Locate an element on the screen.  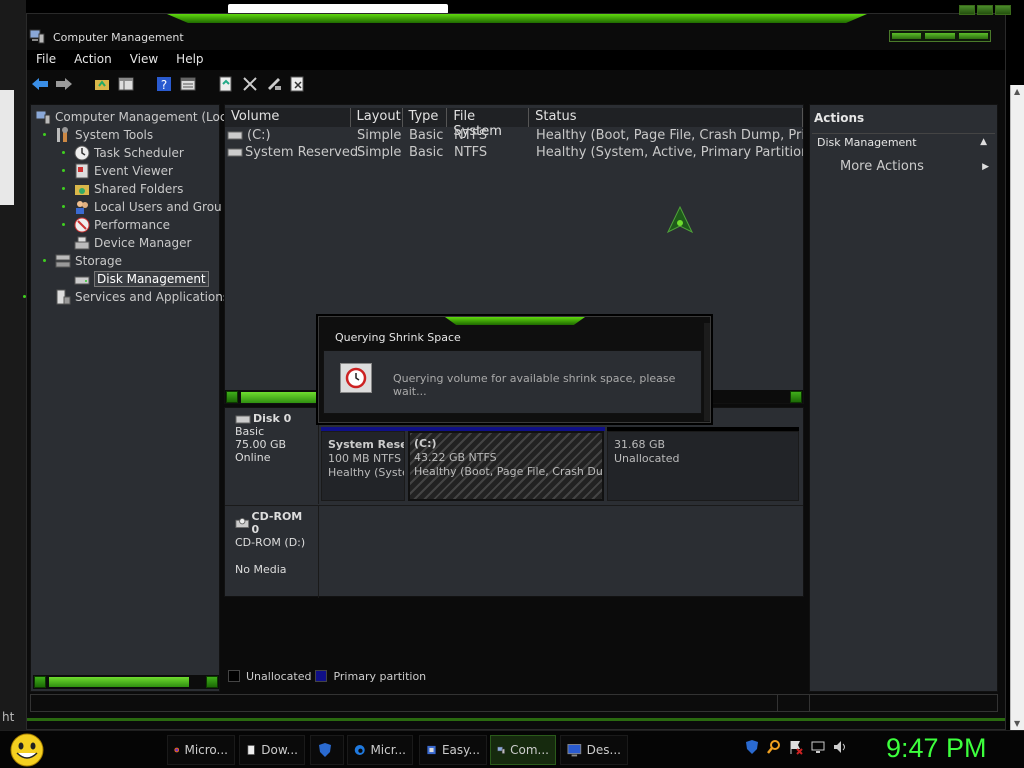
submenu-arrow-icon: ▶ is located at coordinates (985, 167).